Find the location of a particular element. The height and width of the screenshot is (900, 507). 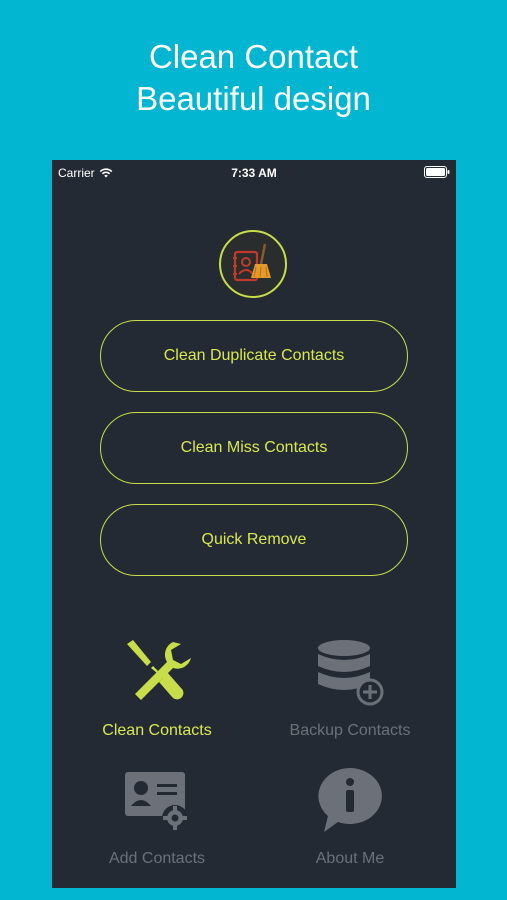

info-bubble-icon is located at coordinates (350, 800).